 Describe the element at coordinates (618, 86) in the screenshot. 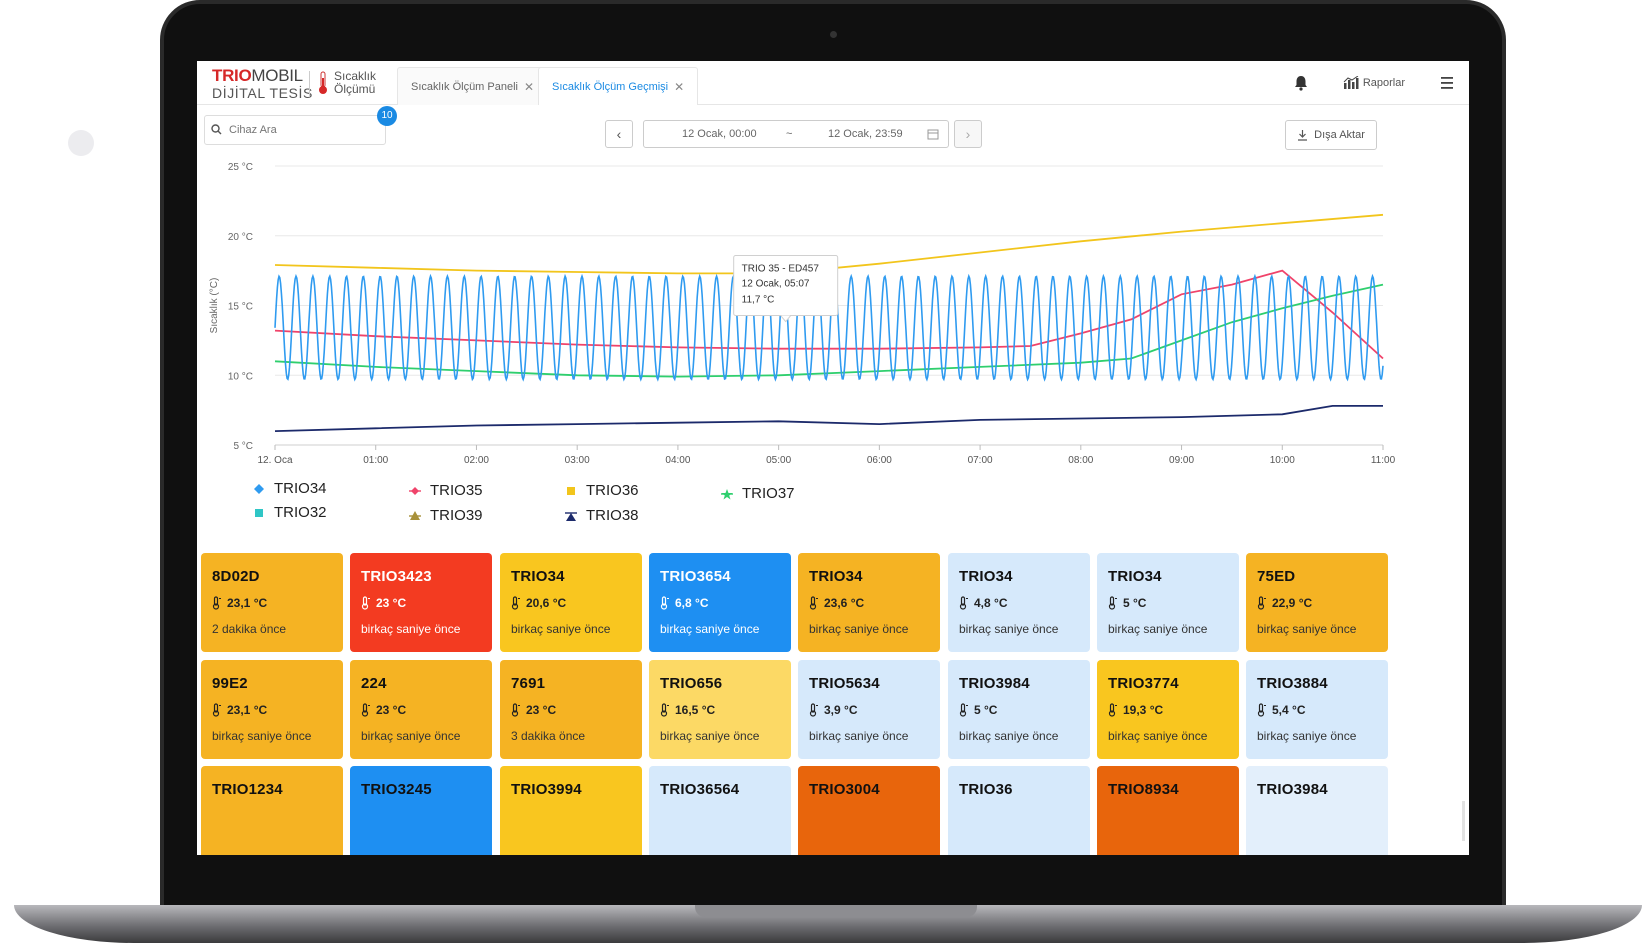

I see `tab-temperature-history: Sıcaklık Ölçüm Geçmişi ✕` at that location.